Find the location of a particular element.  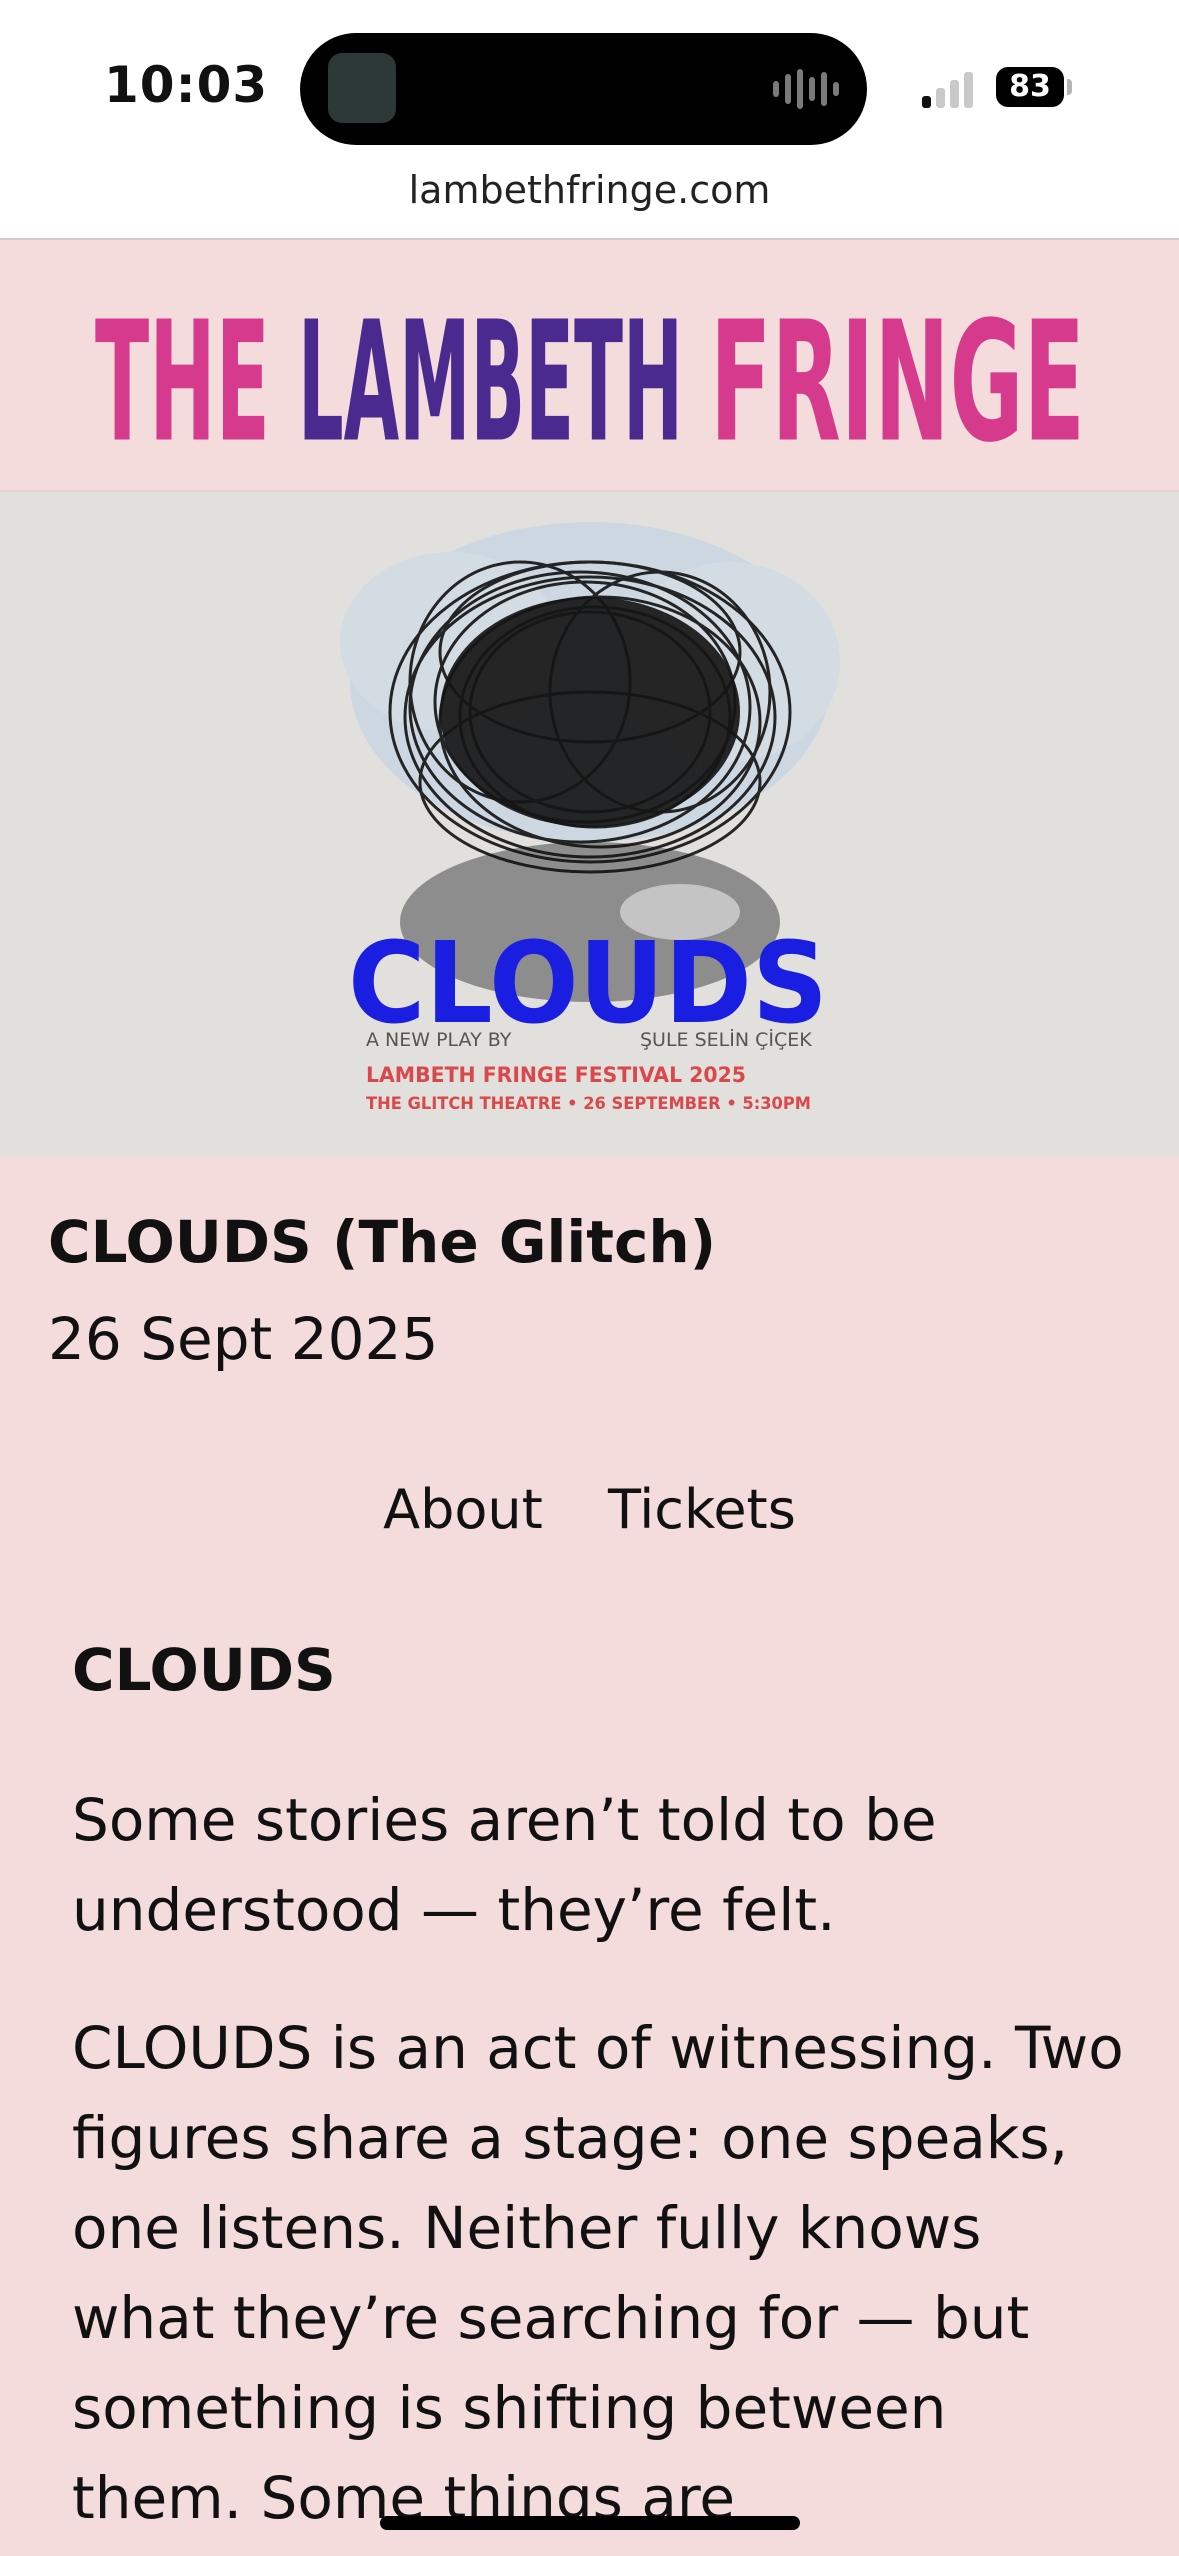

poster-festival: LAMBETH FRINGE FESTIVAL 2025 is located at coordinates (556, 1075).